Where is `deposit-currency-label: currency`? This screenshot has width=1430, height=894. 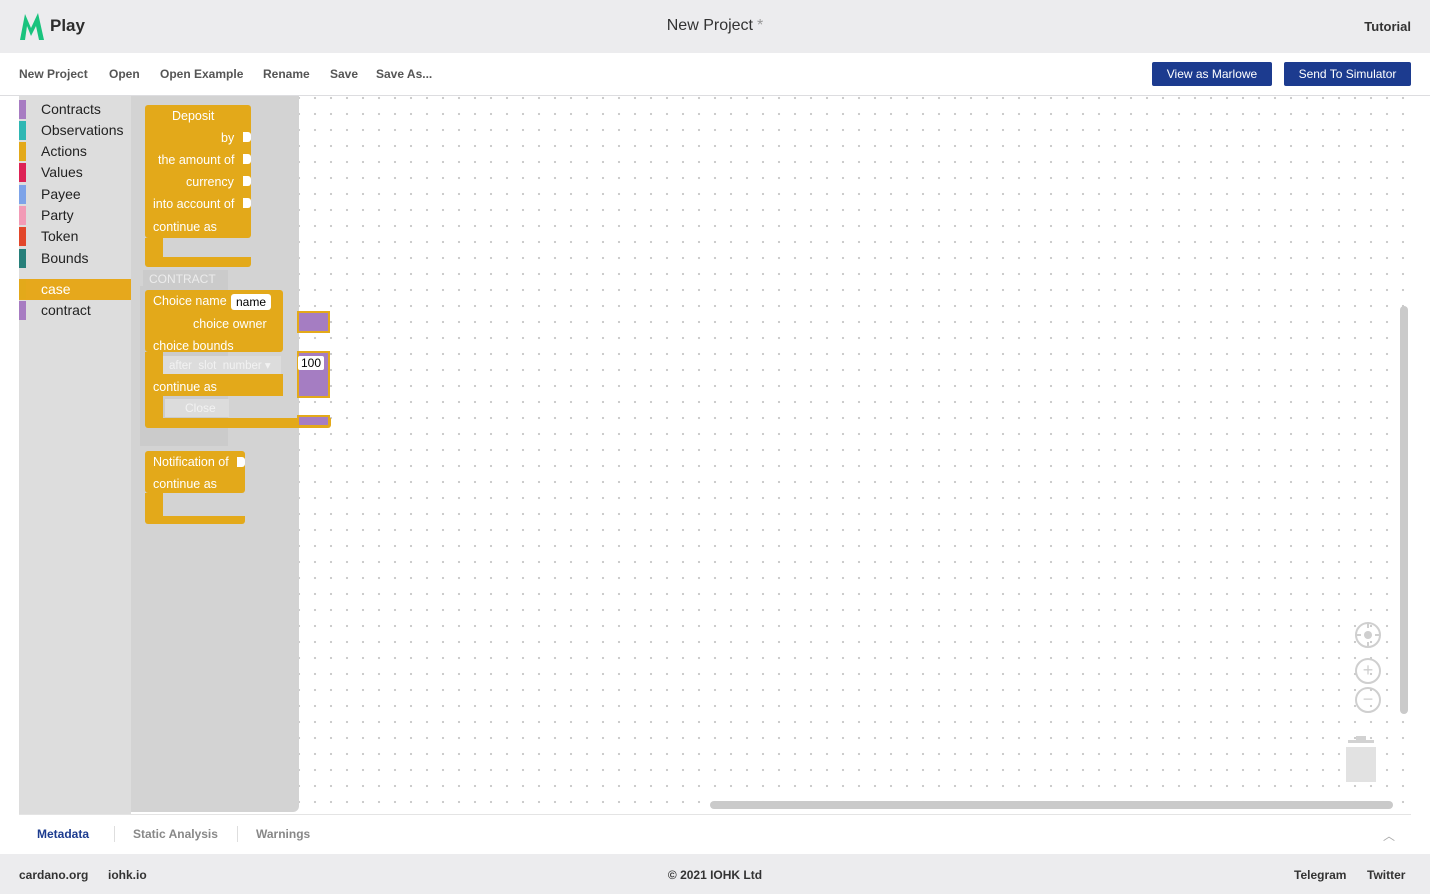
deposit-currency-label: currency is located at coordinates (210, 182).